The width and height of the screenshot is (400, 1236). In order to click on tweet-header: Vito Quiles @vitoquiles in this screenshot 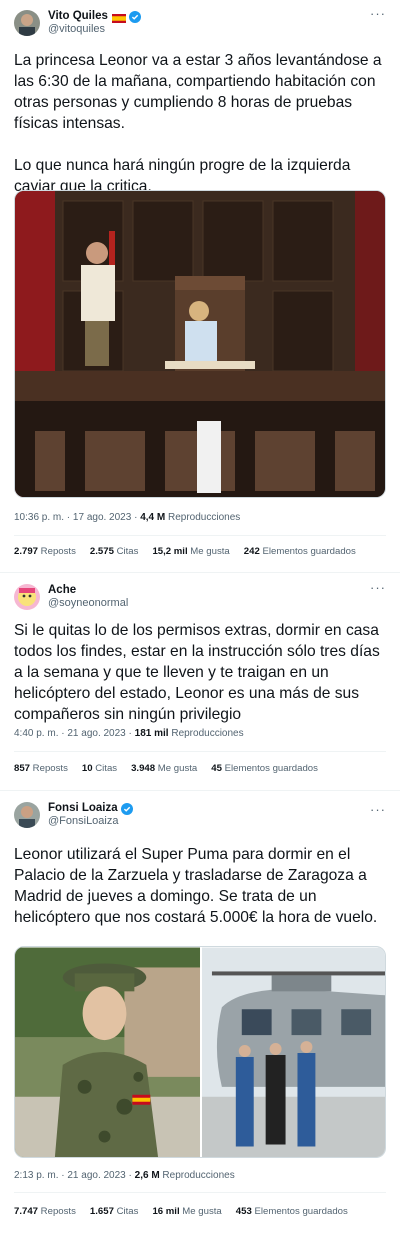, I will do `click(77, 23)`.